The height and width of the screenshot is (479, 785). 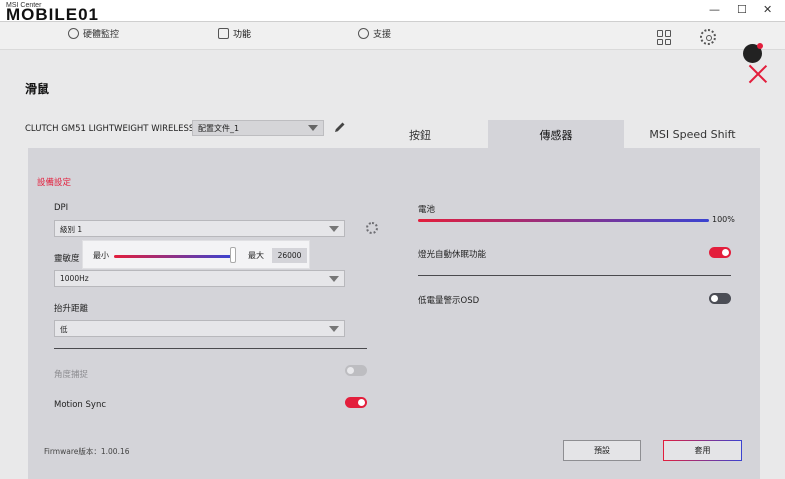 I want to click on dpi-selected-value: 級別 1, so click(x=71, y=229).